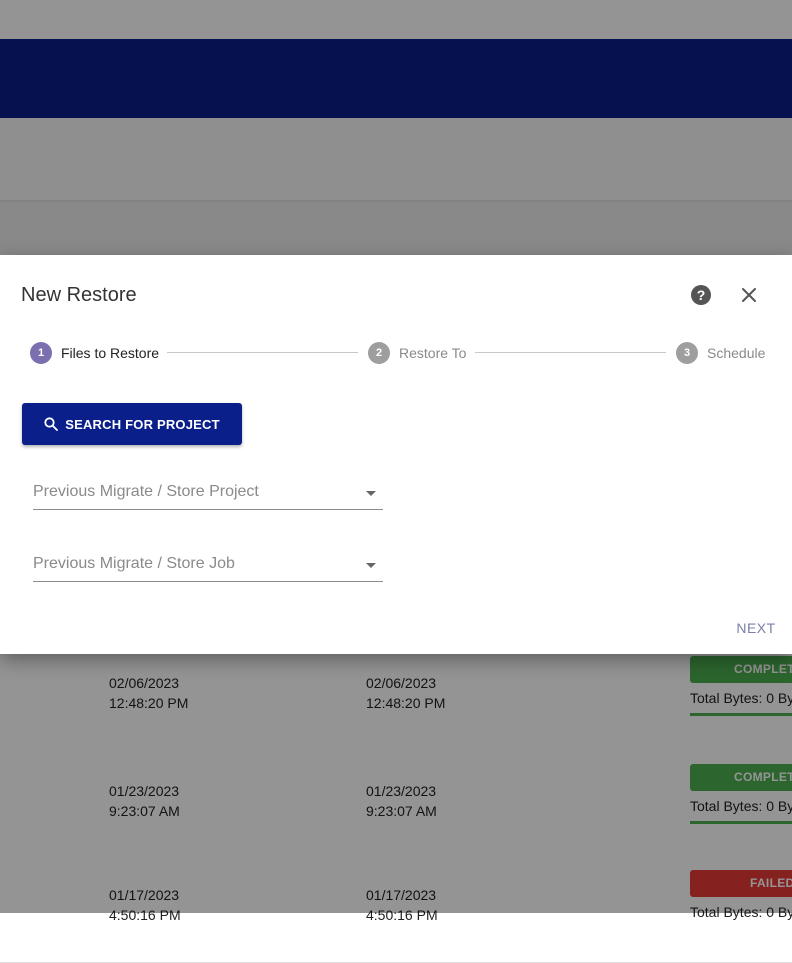 Image resolution: width=792 pixels, height=963 pixels. Describe the element at coordinates (142, 424) in the screenshot. I see `search-button-label: SEARCH FOR PROJECT` at that location.